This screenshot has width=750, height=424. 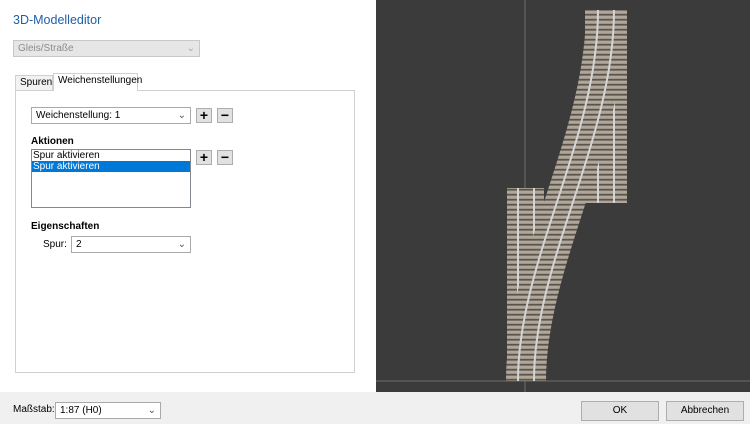 What do you see at coordinates (375, 408) in the screenshot?
I see `footer-bar: Maßstab: 1:87 (H0) ⌄ OK Abbrechen` at bounding box center [375, 408].